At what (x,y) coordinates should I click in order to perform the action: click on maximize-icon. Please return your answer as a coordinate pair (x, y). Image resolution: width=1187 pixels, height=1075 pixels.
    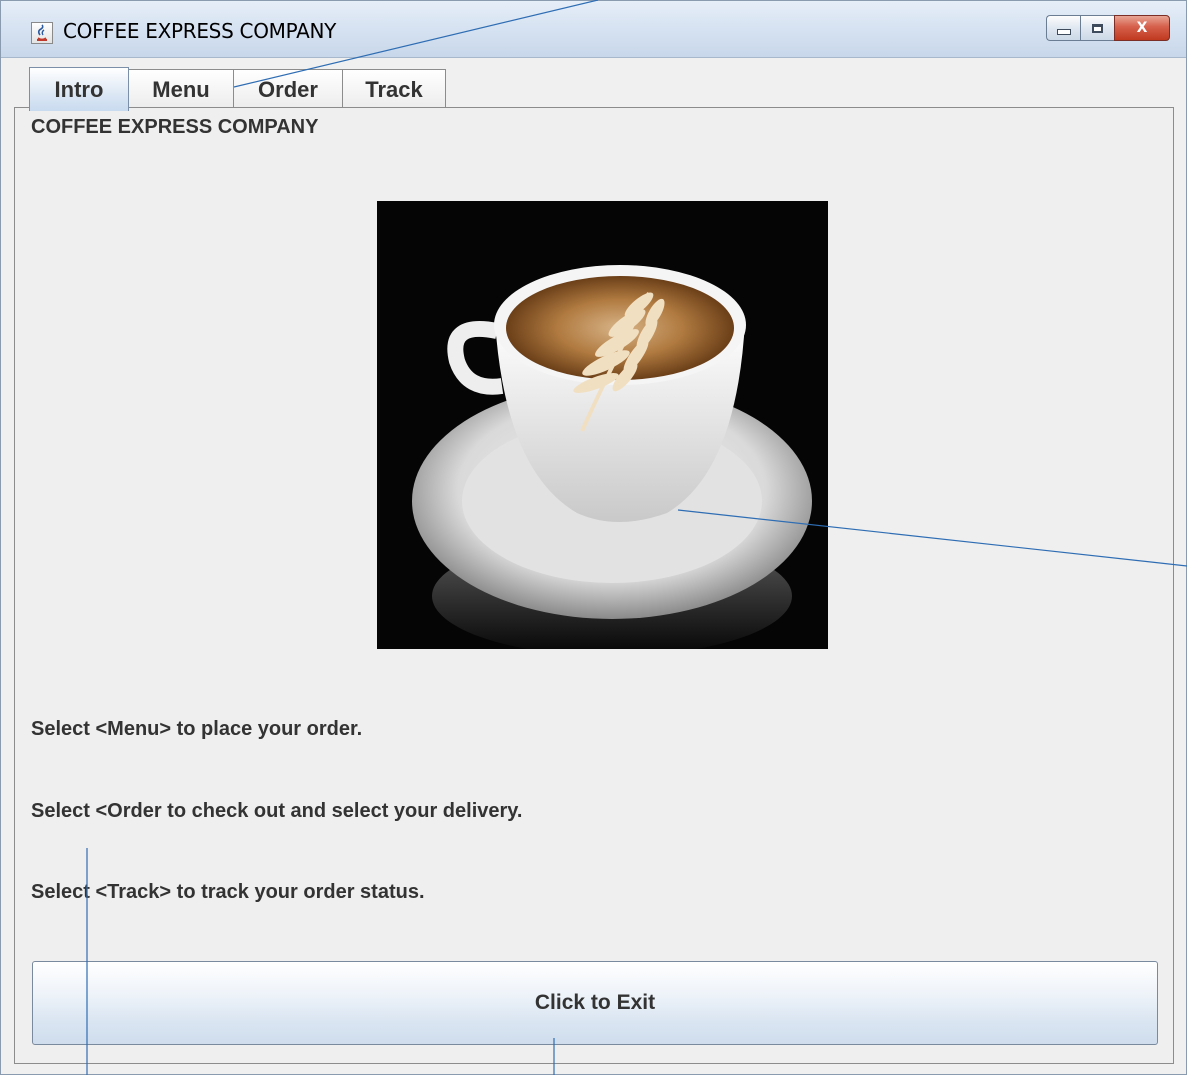
    Looking at the image, I should click on (1097, 28).